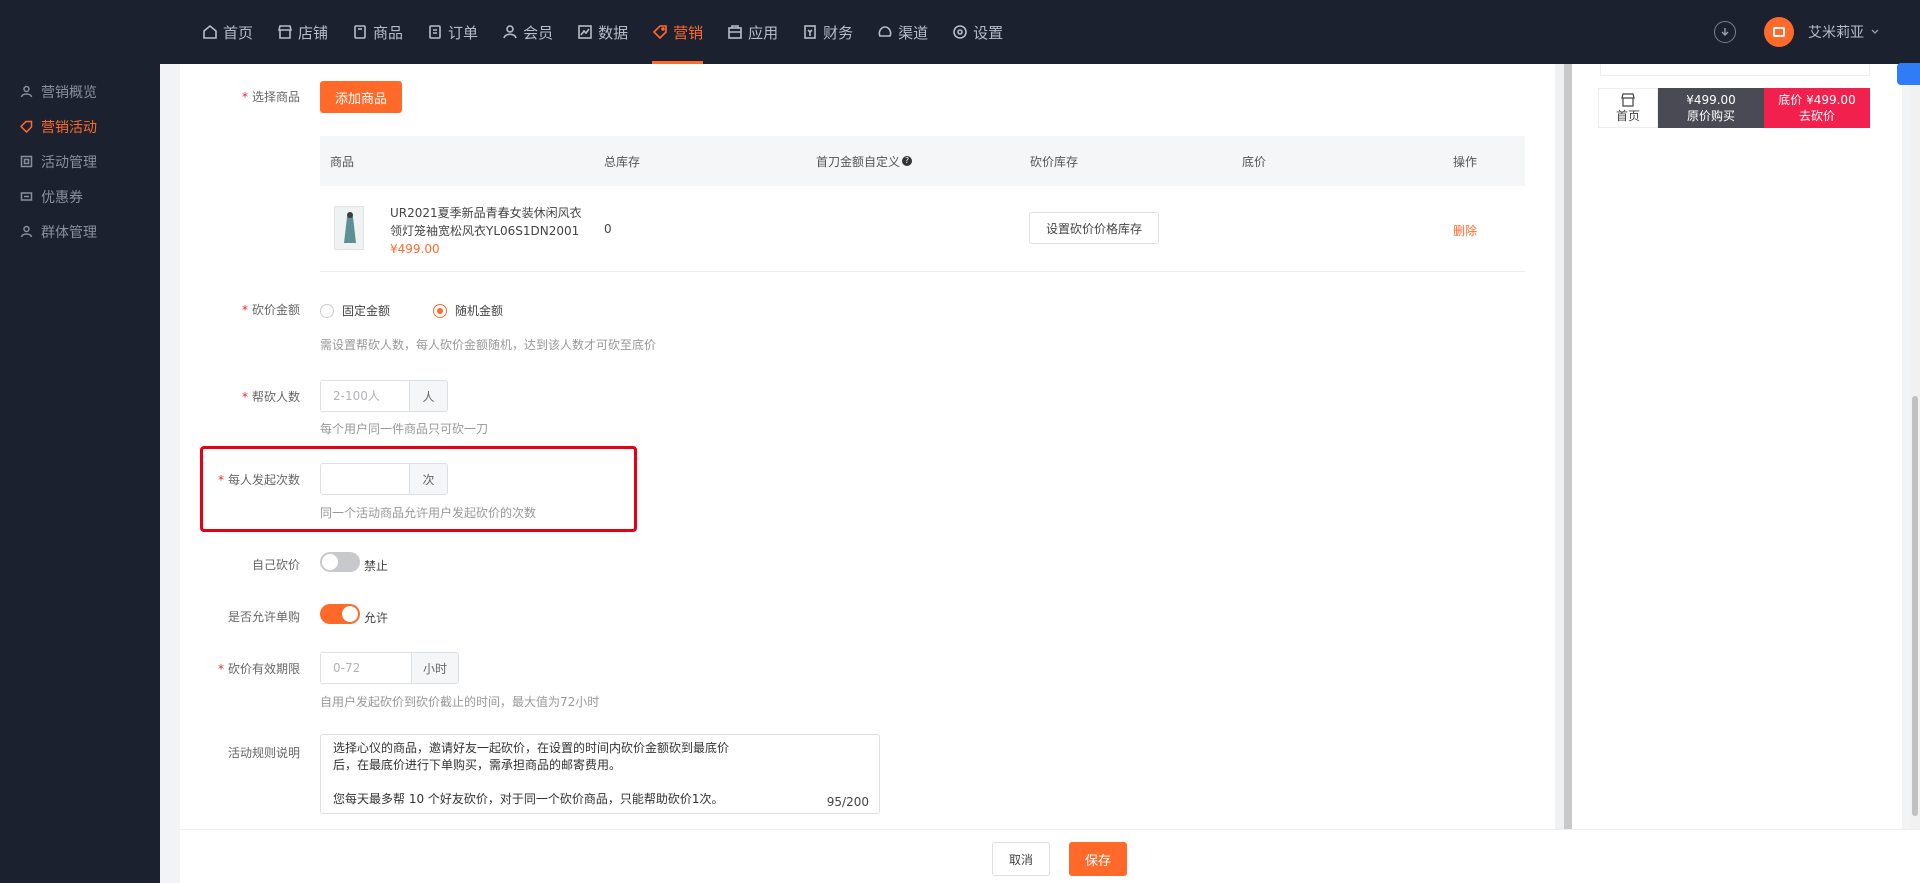 The image size is (1920, 883). What do you see at coordinates (69, 232) in the screenshot?
I see `sidebar-item-label: 群体管理` at bounding box center [69, 232].